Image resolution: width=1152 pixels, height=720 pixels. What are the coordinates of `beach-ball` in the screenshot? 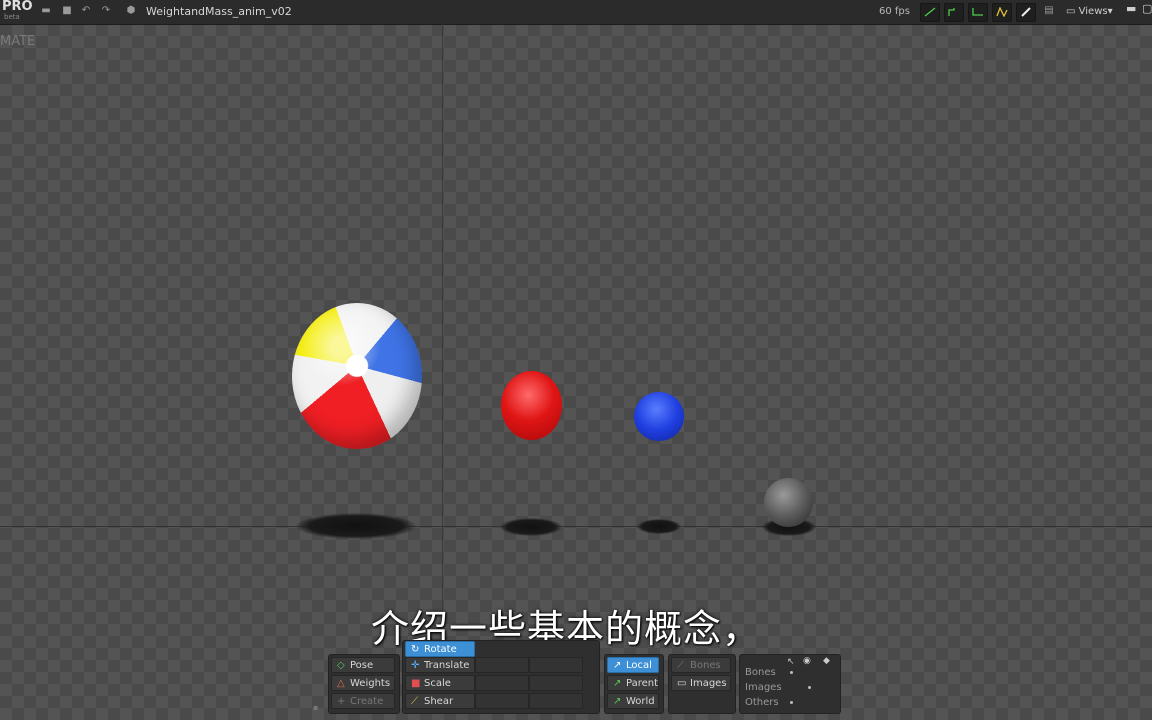 It's located at (357, 376).